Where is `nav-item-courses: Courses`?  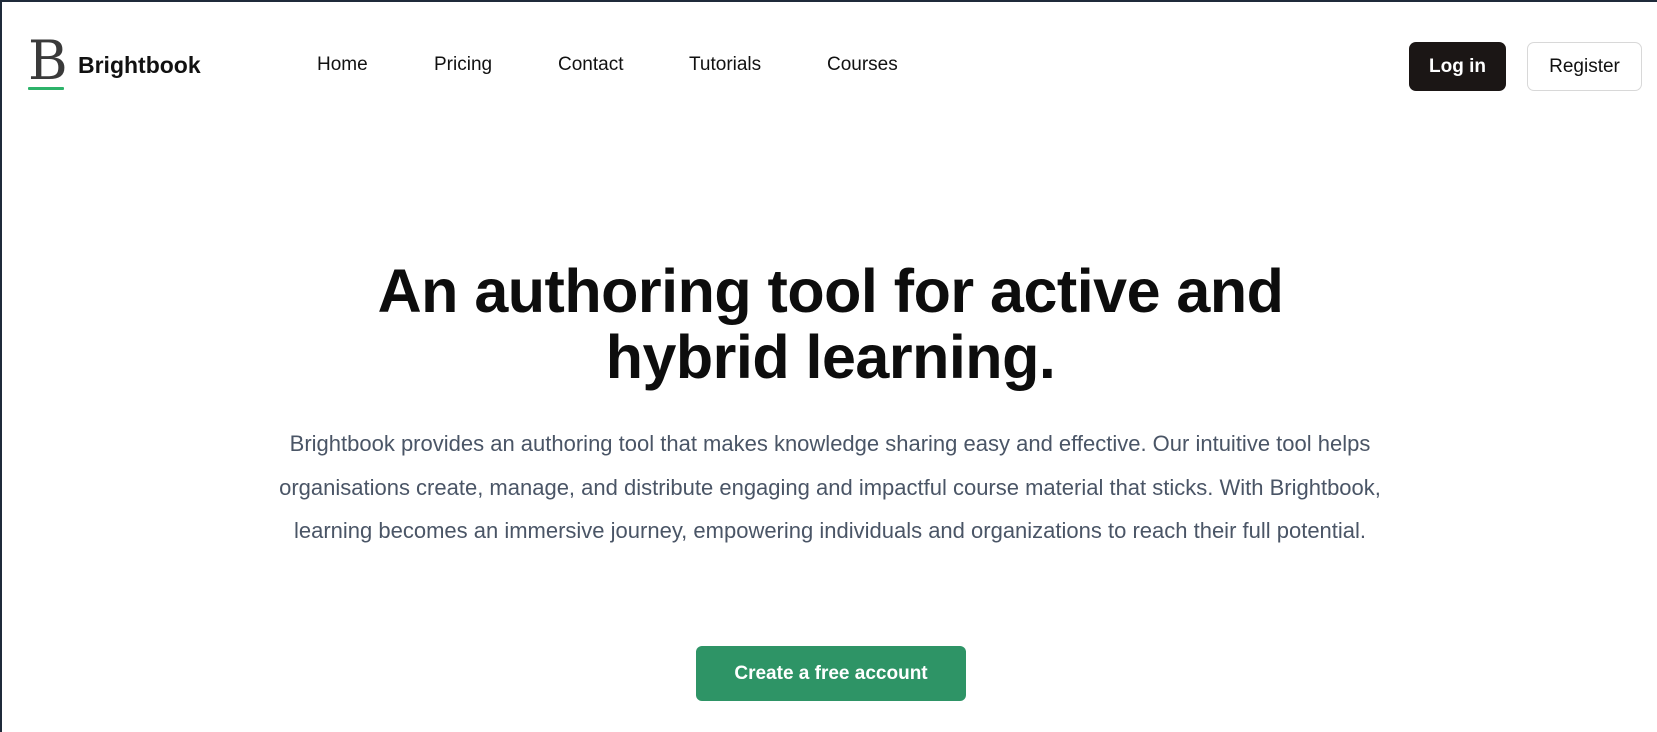
nav-item-courses: Courses is located at coordinates (862, 65).